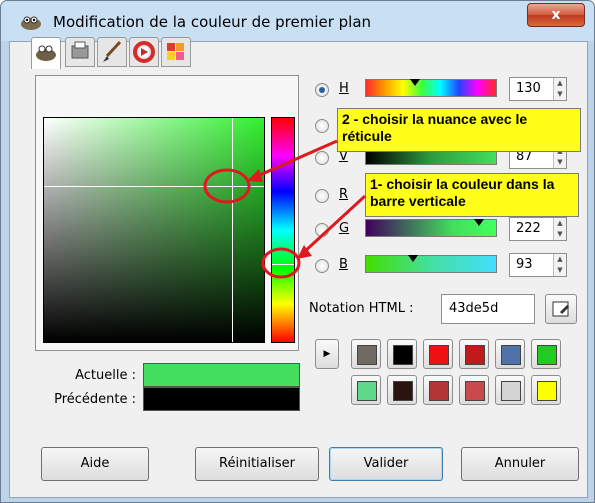 The width and height of the screenshot is (595, 503). What do you see at coordinates (255, 175) in the screenshot?
I see `arrowhead-step2` at bounding box center [255, 175].